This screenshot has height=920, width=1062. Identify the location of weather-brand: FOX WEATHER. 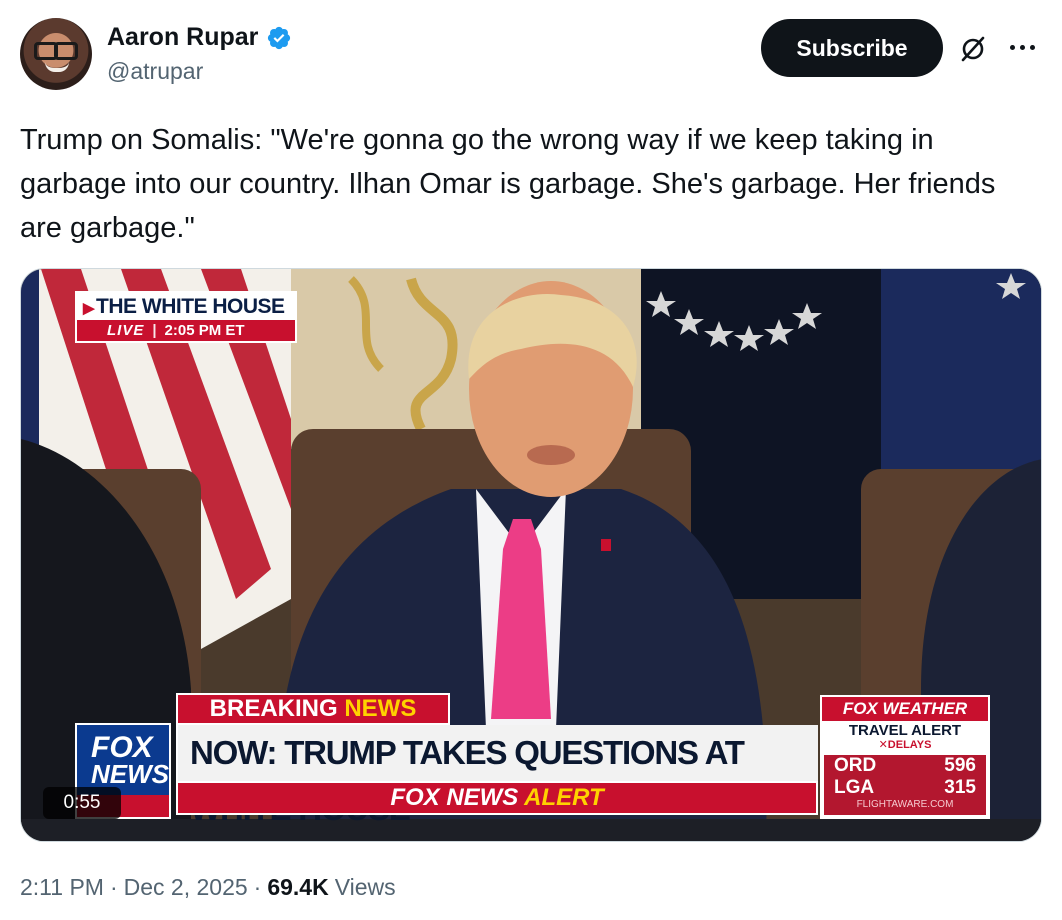
(905, 709).